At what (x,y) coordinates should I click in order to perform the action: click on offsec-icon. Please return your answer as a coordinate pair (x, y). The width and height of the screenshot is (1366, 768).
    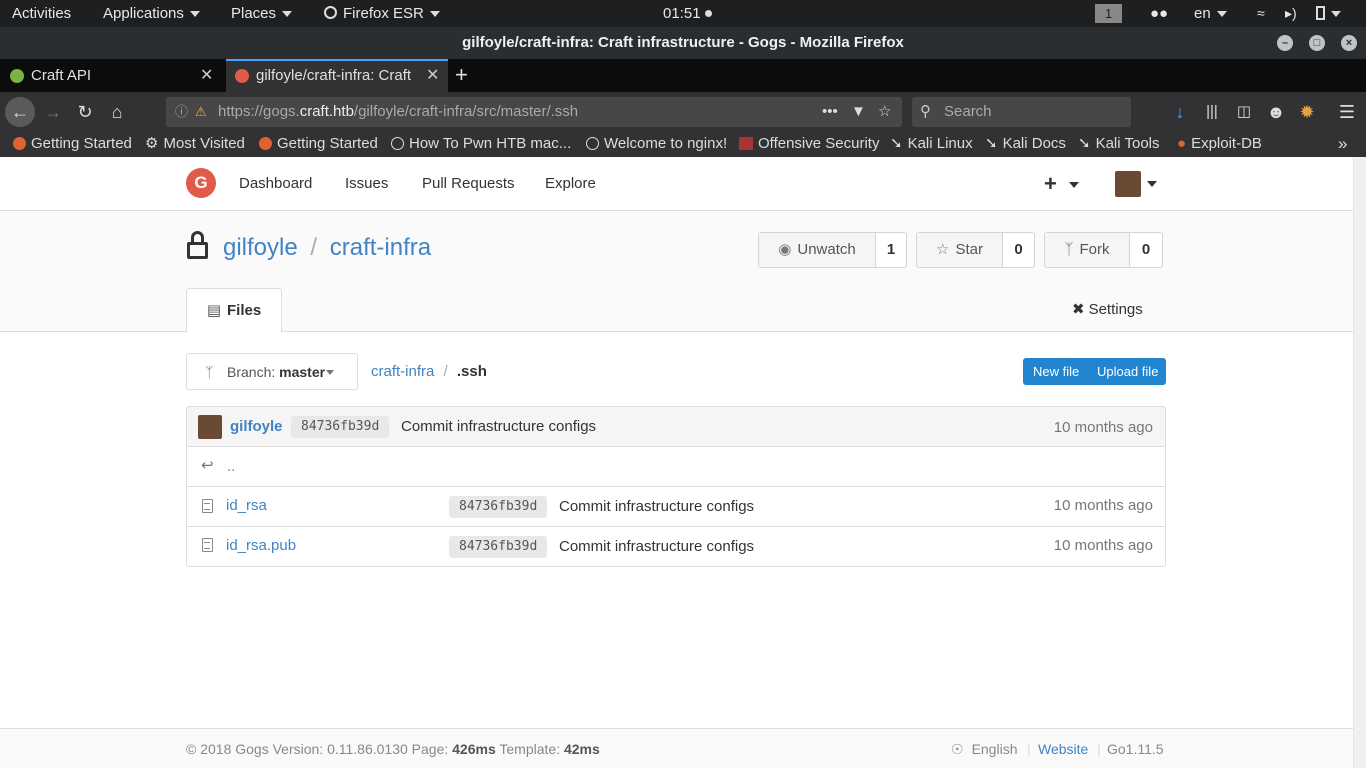
    Looking at the image, I should click on (746, 143).